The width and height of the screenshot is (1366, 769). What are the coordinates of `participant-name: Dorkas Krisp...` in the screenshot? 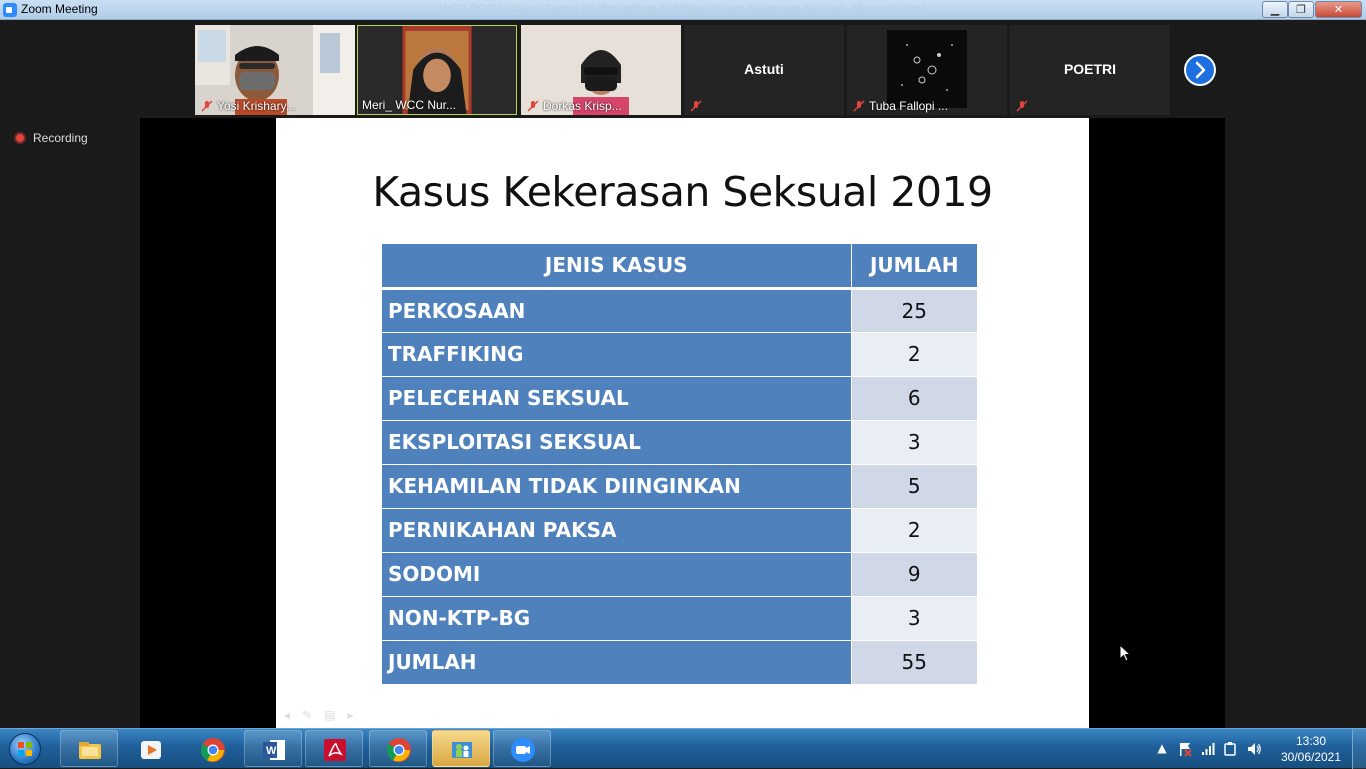 It's located at (582, 106).